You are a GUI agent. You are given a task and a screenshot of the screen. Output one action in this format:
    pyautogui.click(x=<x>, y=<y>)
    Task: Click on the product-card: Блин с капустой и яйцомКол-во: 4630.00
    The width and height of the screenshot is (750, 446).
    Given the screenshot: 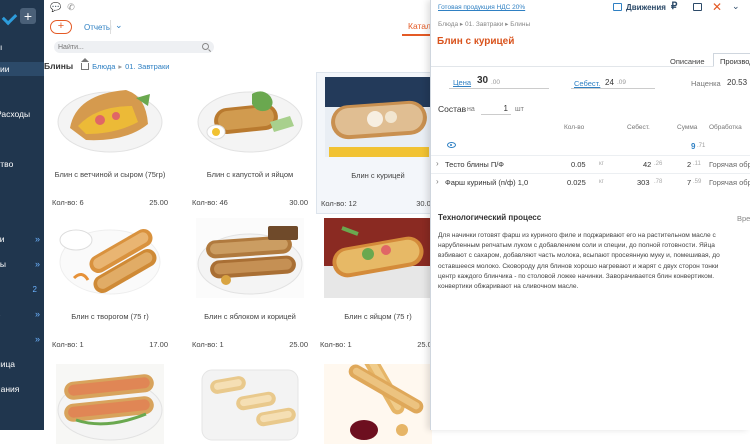 What is the action you would take?
    pyautogui.click(x=250, y=143)
    